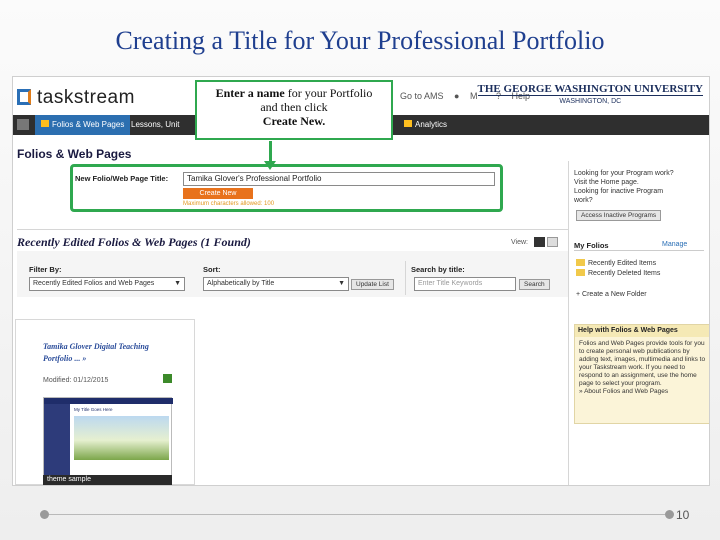  I want to click on filter-select: Recently Edited Folios and Web Pages ▼, so click(107, 284).